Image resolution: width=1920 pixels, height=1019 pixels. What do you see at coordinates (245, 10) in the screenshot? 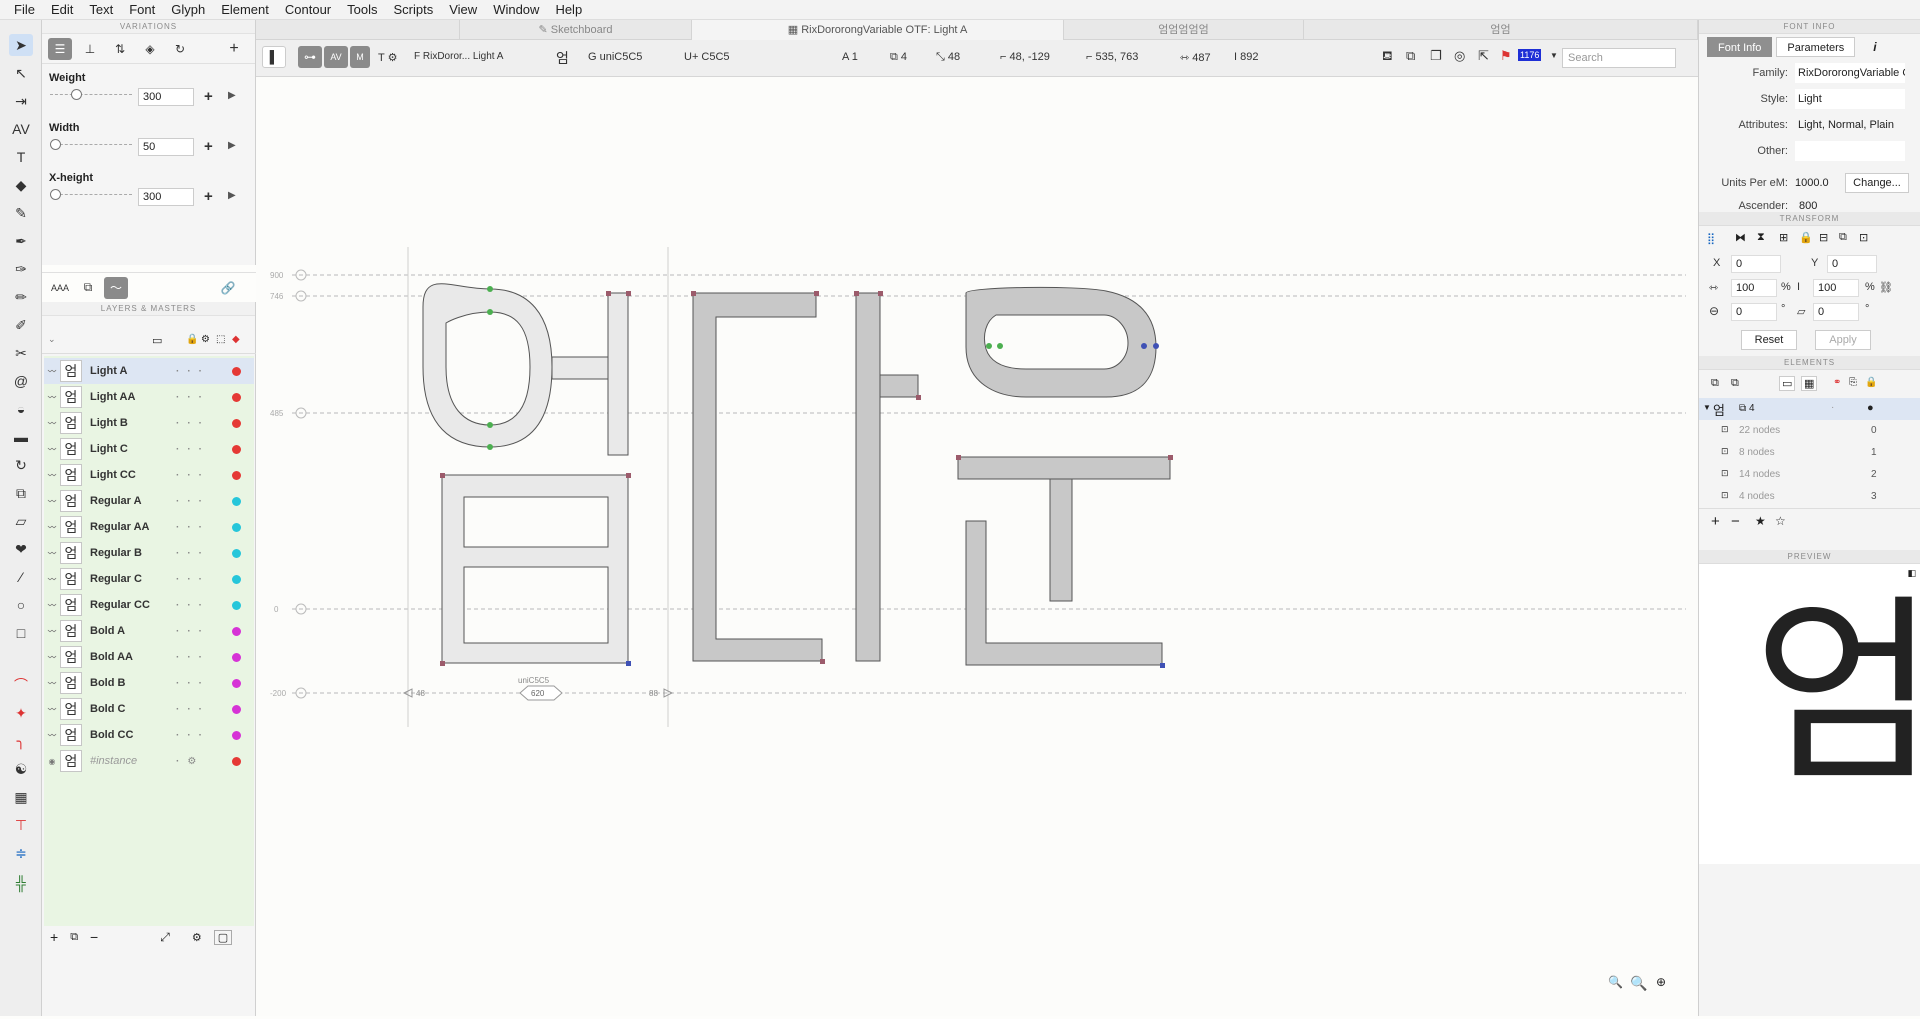
I see `menu-element: Element` at bounding box center [245, 10].